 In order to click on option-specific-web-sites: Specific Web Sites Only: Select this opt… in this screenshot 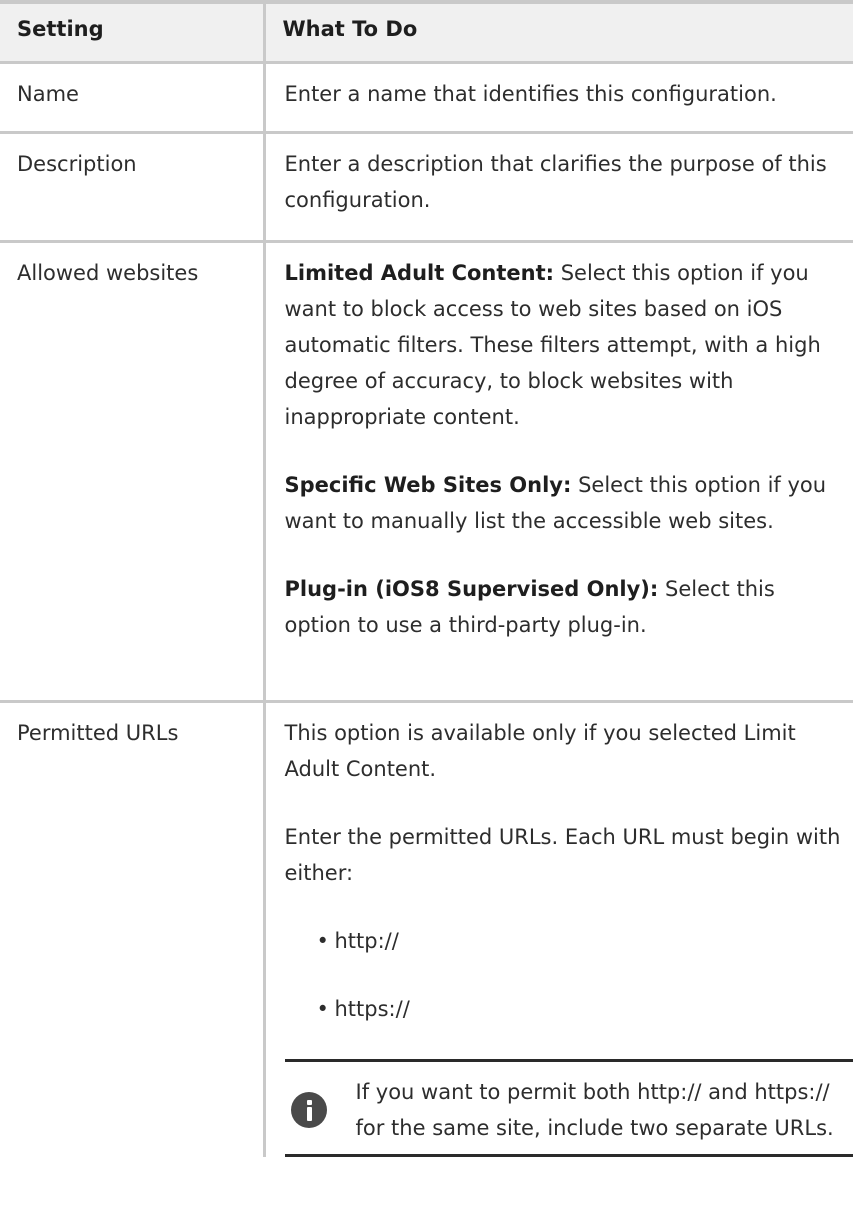, I will do `click(564, 503)`.